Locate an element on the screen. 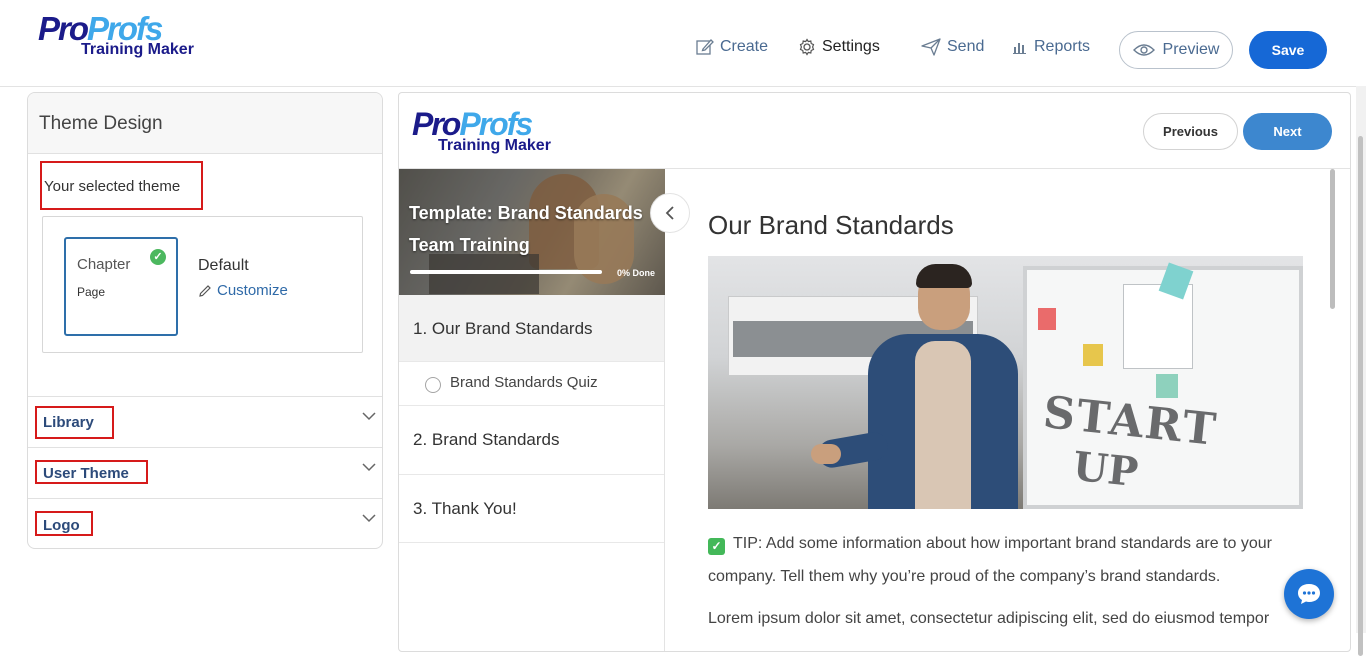 The width and height of the screenshot is (1366, 656). selected-theme-box: Chapter Page ✓ Default Customize is located at coordinates (202, 284).